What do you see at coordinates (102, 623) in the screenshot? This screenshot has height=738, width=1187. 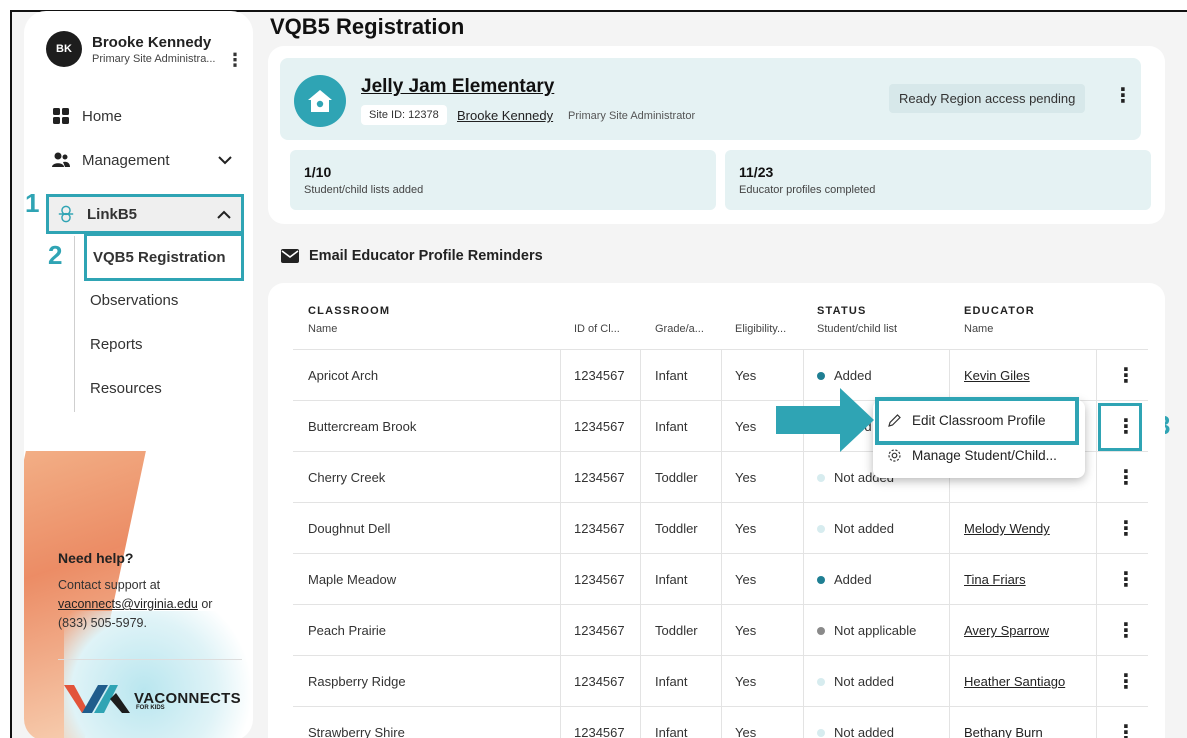 I see `support-phone: (833) 505-5979.` at bounding box center [102, 623].